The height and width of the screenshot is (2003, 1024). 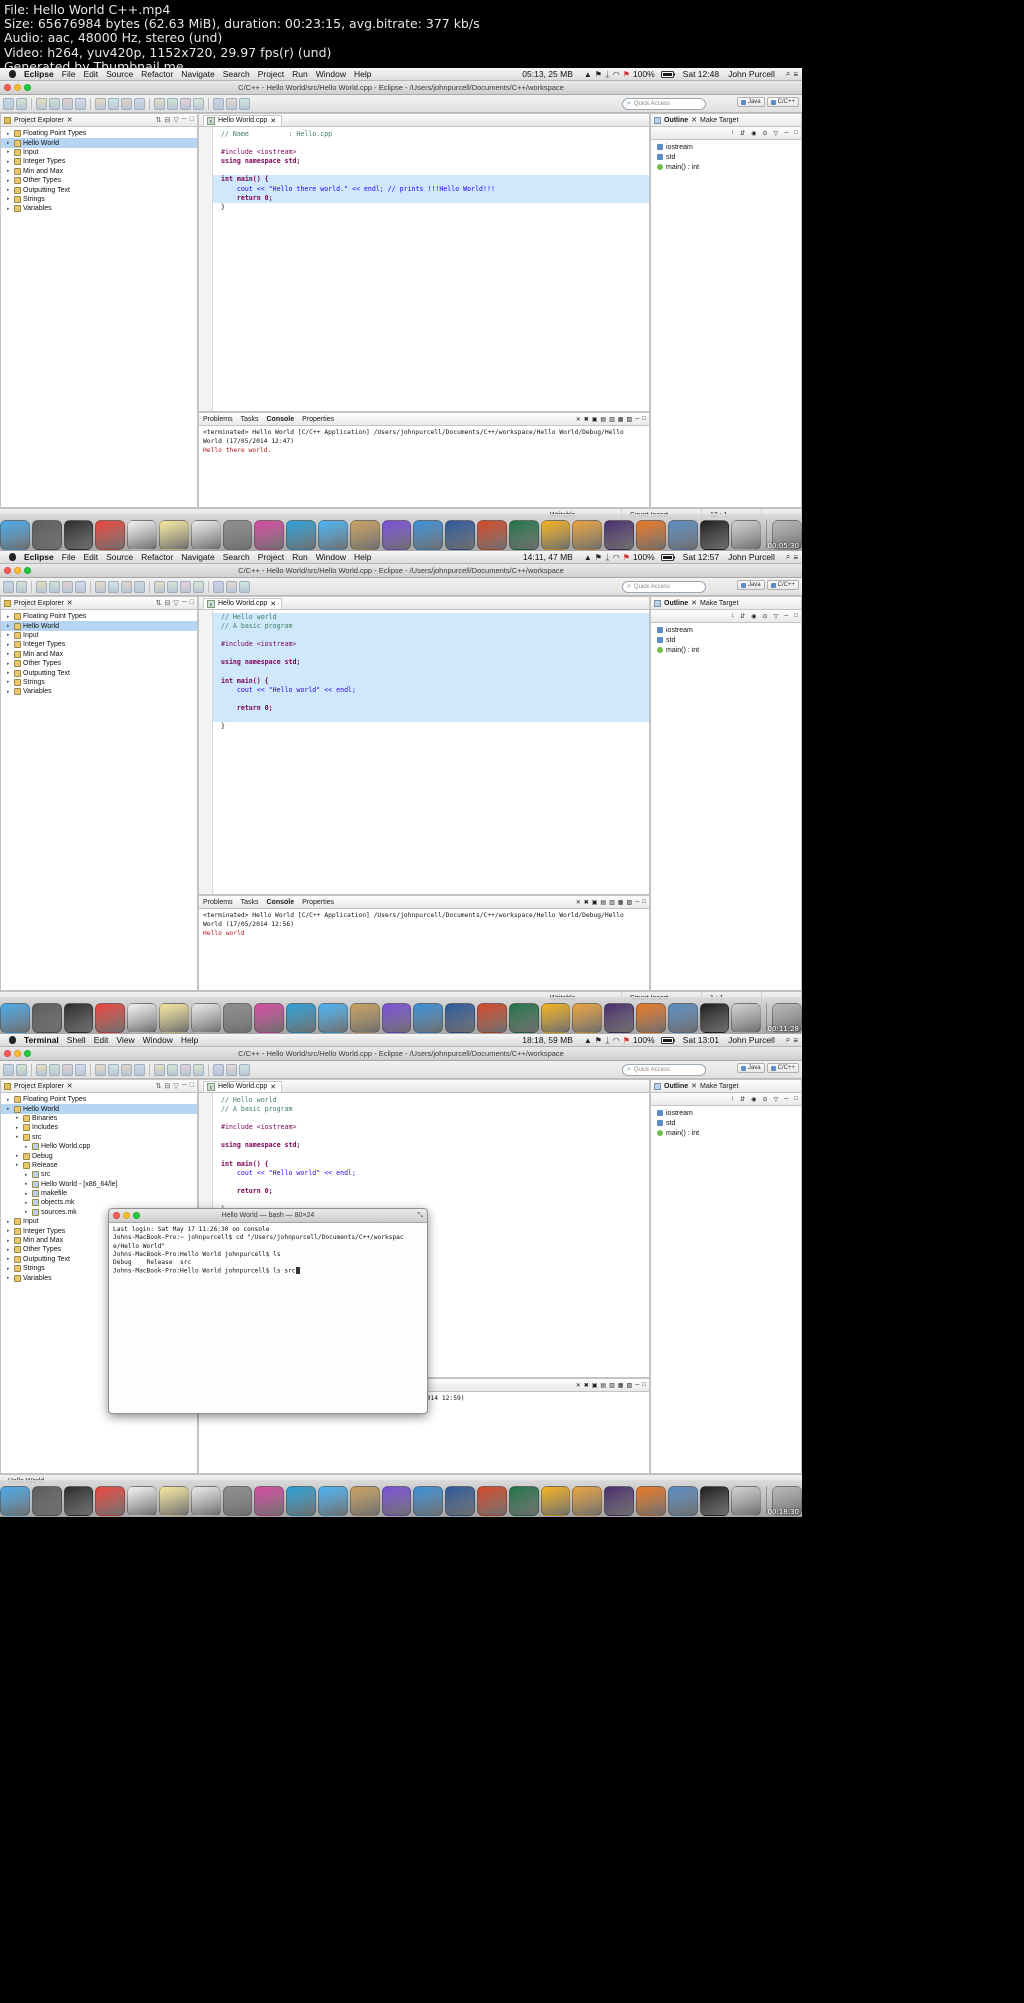 I want to click on downloads-stack-icon, so click(x=746, y=1018).